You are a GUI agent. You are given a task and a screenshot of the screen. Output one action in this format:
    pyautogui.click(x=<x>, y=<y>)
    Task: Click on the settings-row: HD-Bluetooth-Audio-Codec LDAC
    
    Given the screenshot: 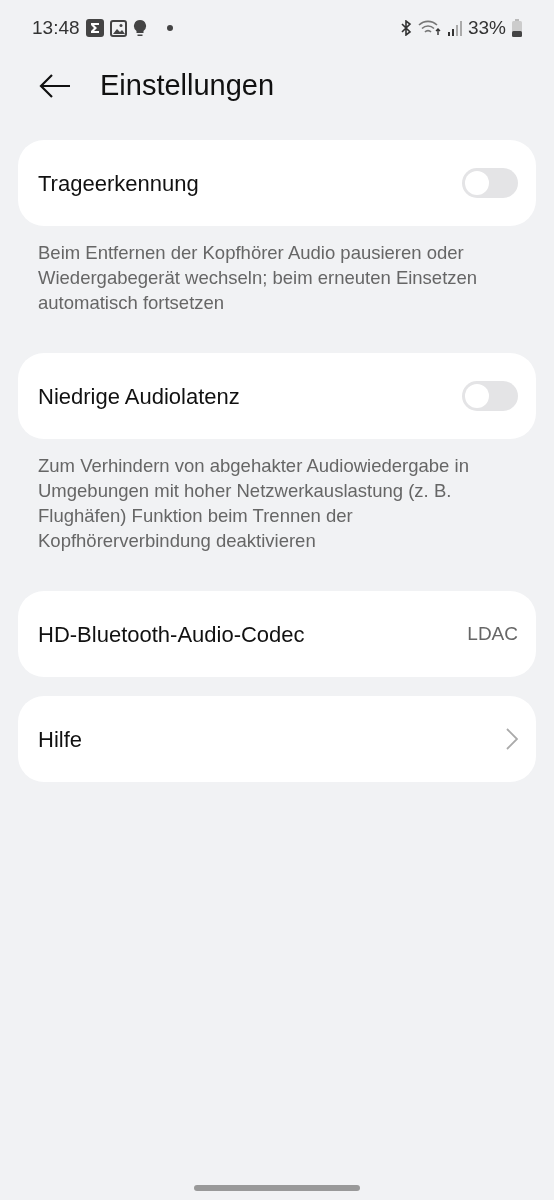 What is the action you would take?
    pyautogui.click(x=277, y=634)
    